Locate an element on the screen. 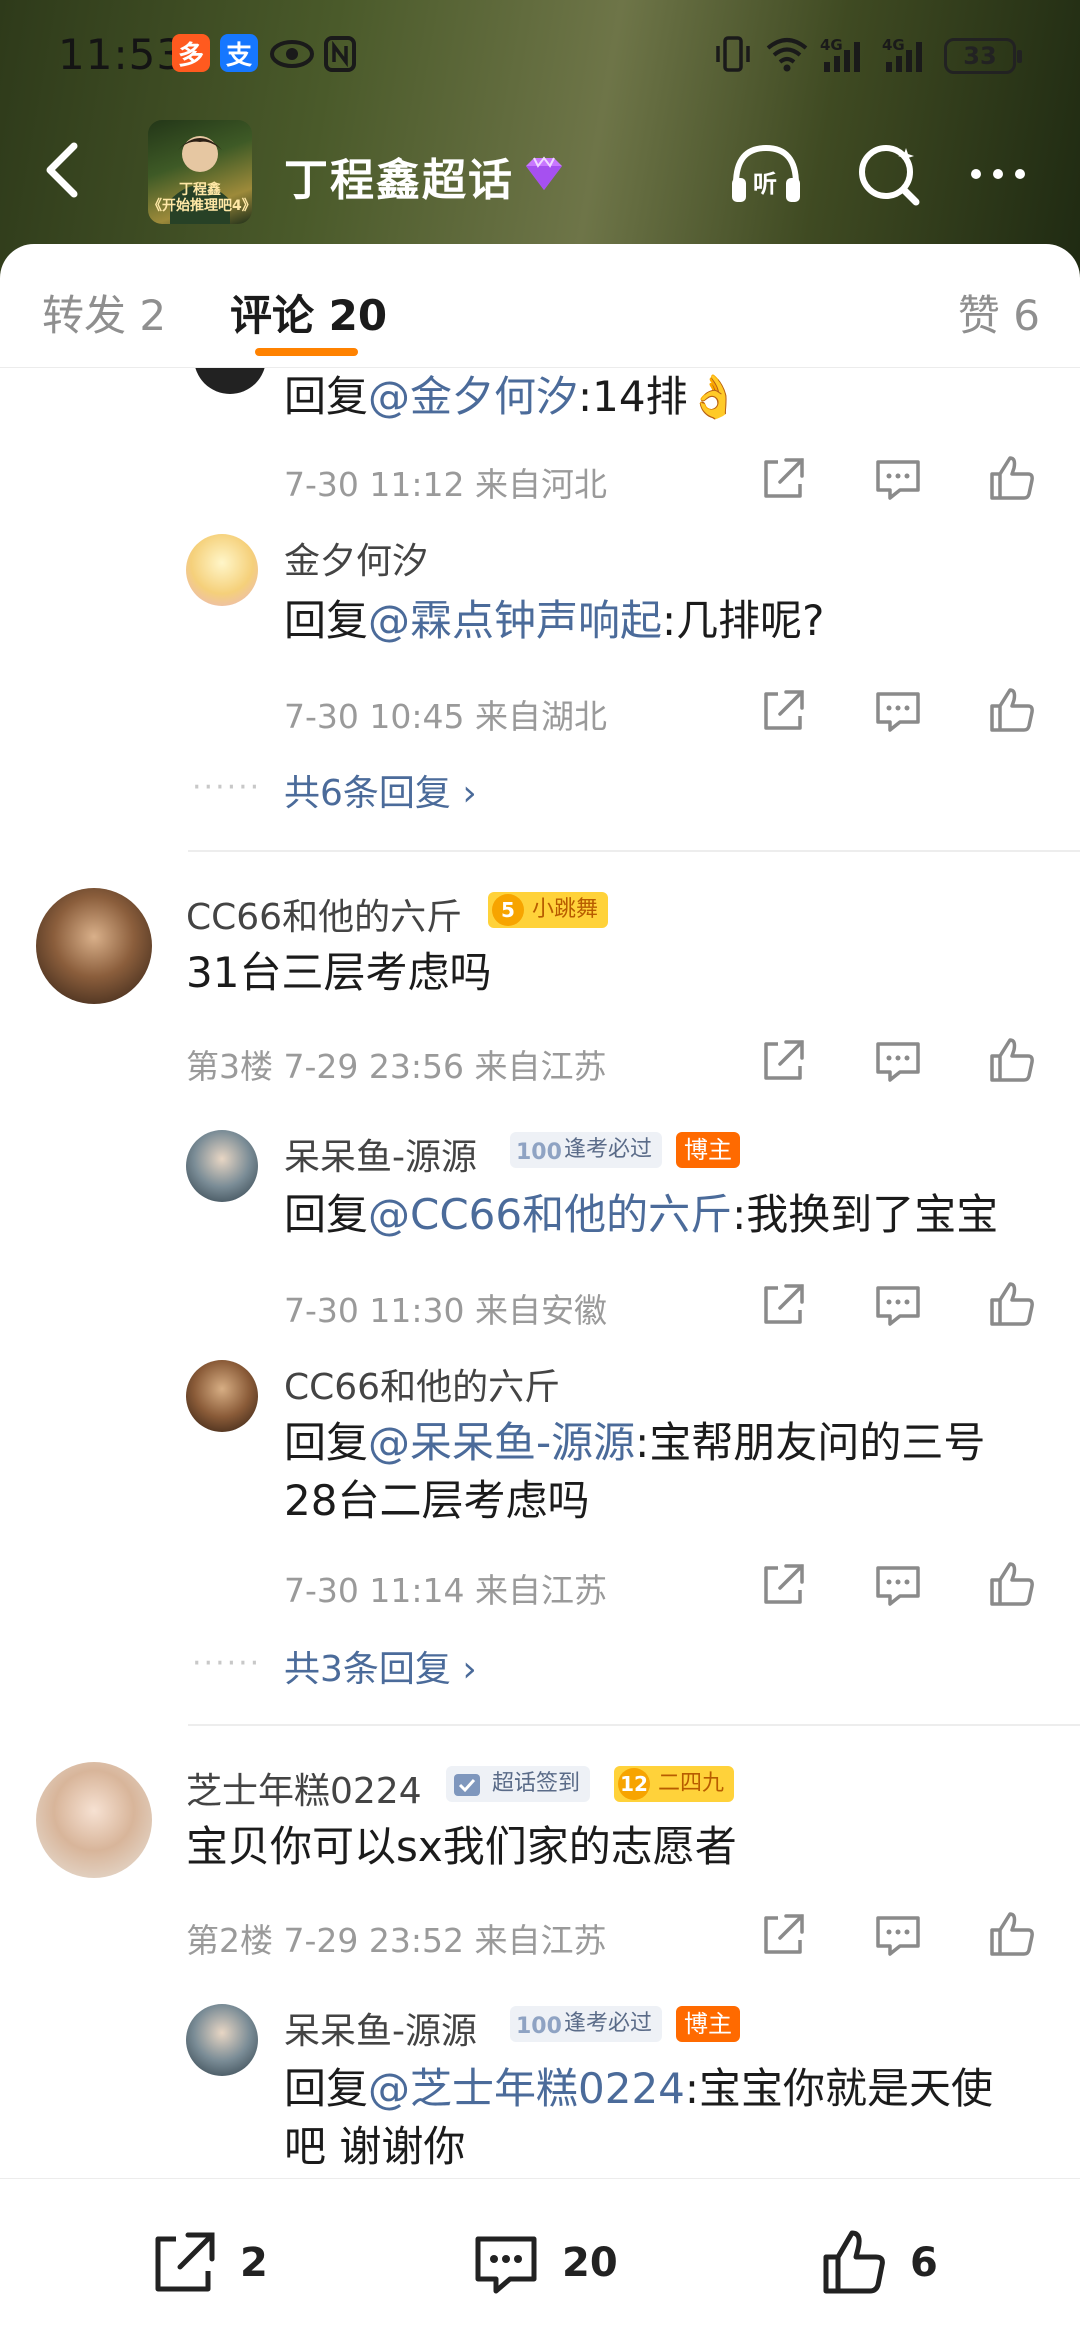 The height and width of the screenshot is (2340, 1080). reply-text: 回复@金夕何汐:14排👌 is located at coordinates (512, 396).